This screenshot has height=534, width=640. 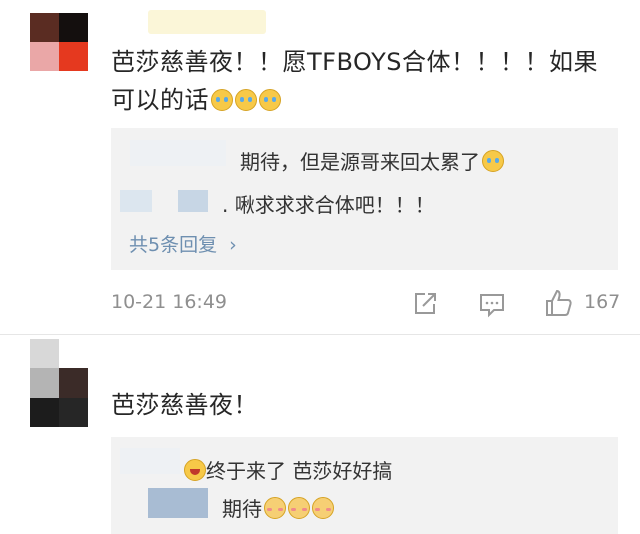 I want to click on comment-divider, so click(x=320, y=334).